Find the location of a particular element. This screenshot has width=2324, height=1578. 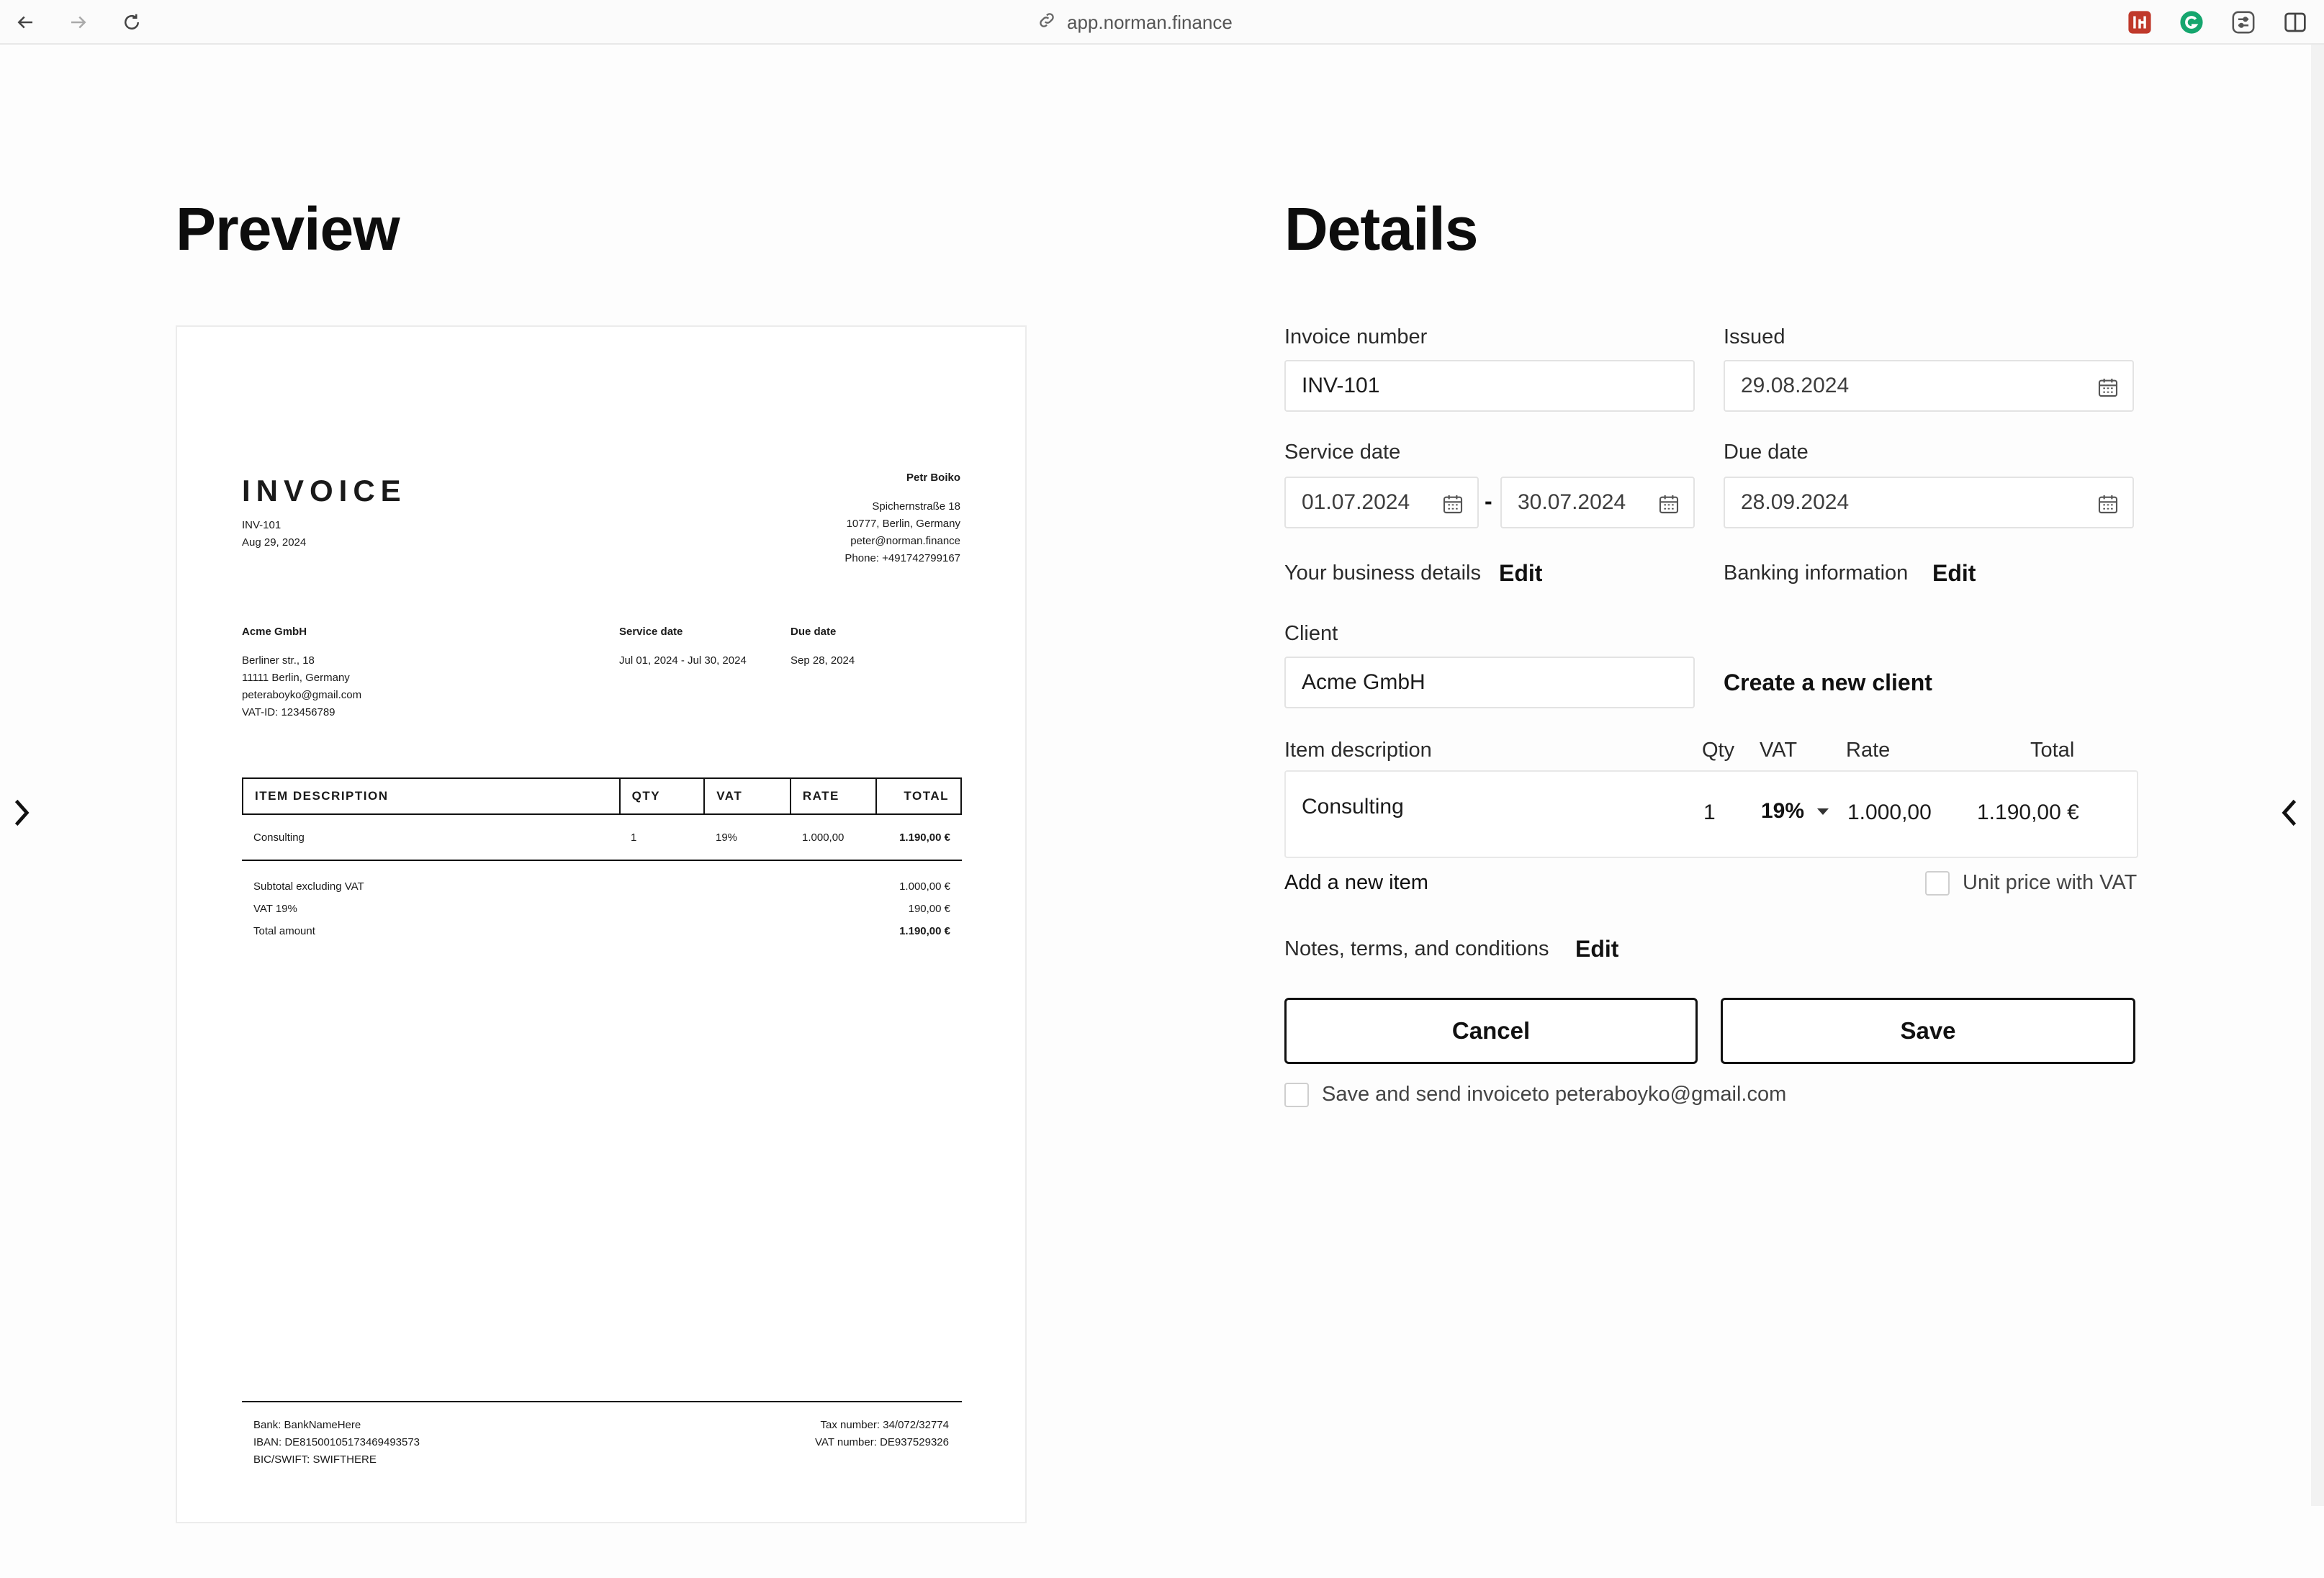

row-total: 1.190,00 € is located at coordinates (924, 837).